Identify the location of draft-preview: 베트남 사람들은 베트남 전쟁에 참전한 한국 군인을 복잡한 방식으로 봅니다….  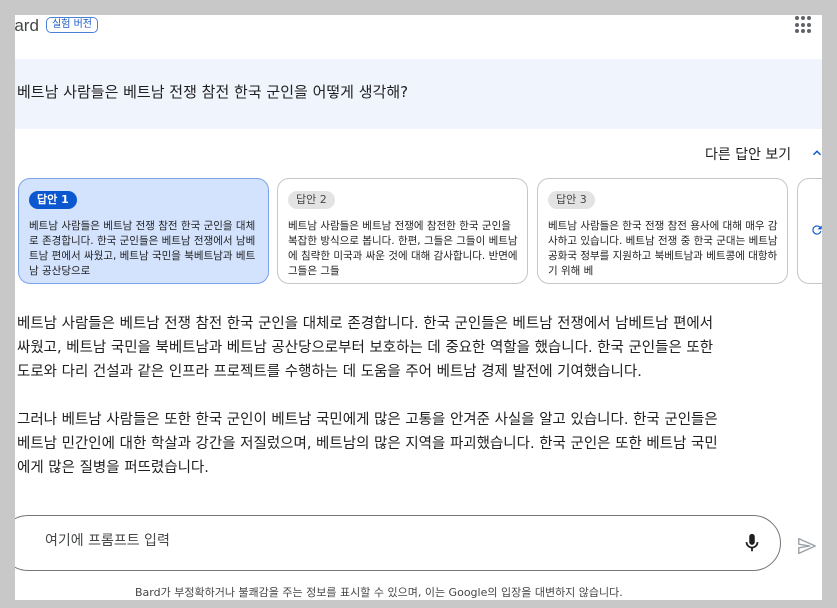
(403, 248).